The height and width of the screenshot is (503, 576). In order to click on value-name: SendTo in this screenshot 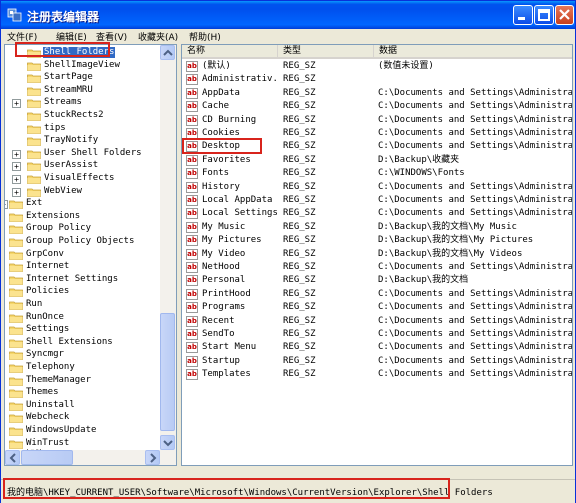, I will do `click(218, 334)`.